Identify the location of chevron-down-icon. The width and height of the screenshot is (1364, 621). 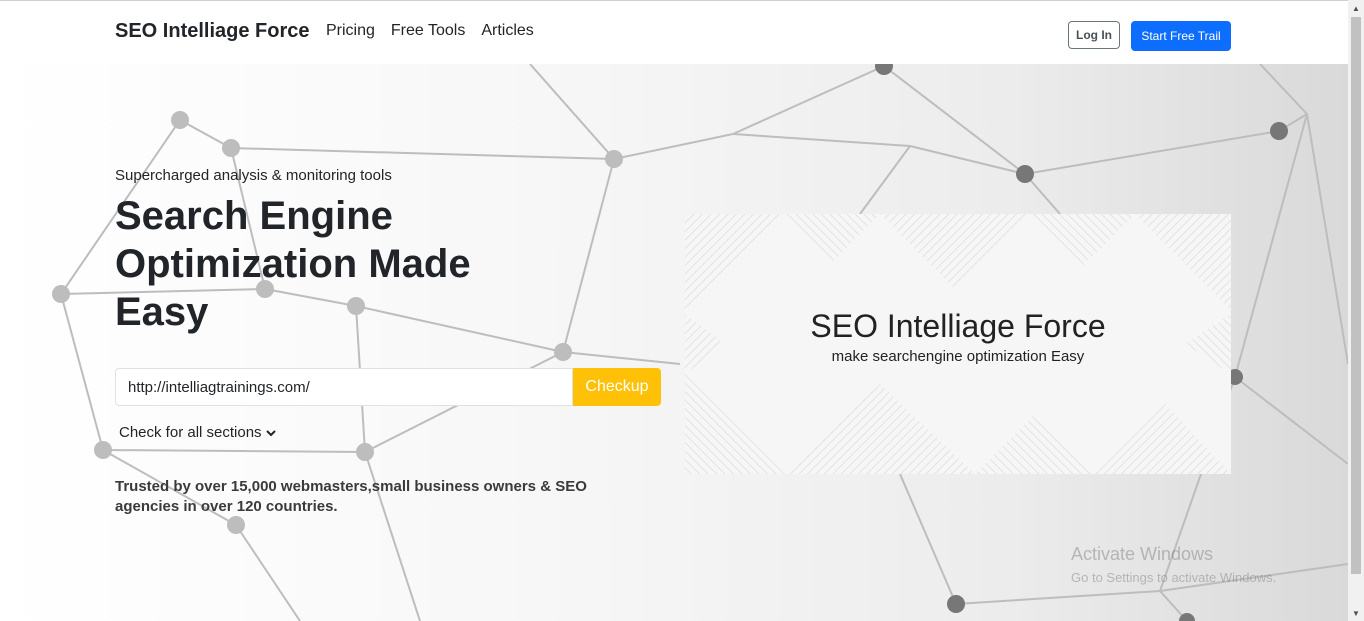
(270, 432).